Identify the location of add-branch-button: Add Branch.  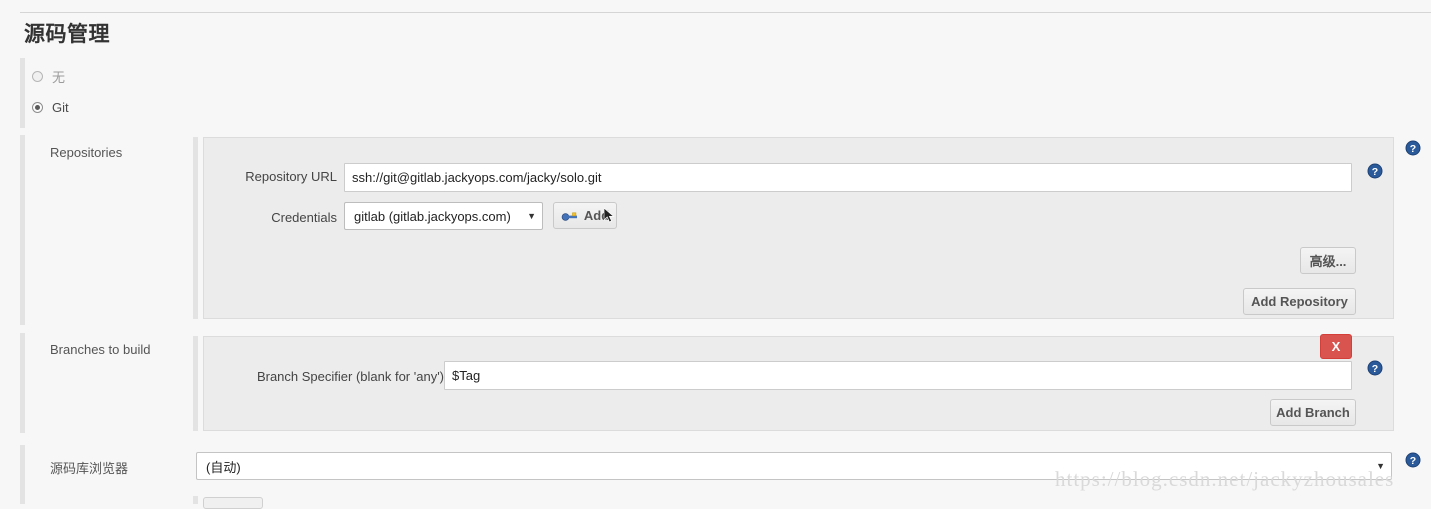
(1313, 412).